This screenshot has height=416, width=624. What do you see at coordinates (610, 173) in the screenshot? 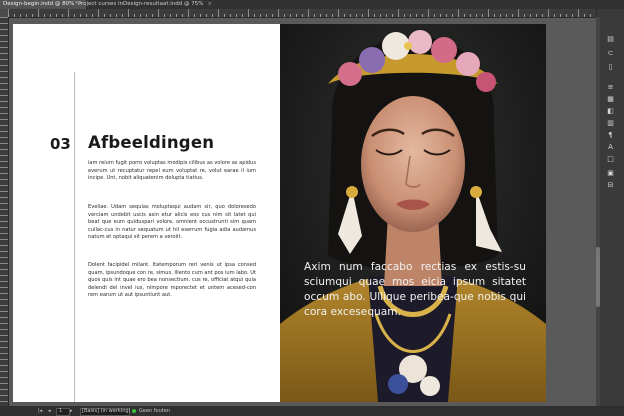
I see `text-wrap-icon: ▣` at bounding box center [610, 173].